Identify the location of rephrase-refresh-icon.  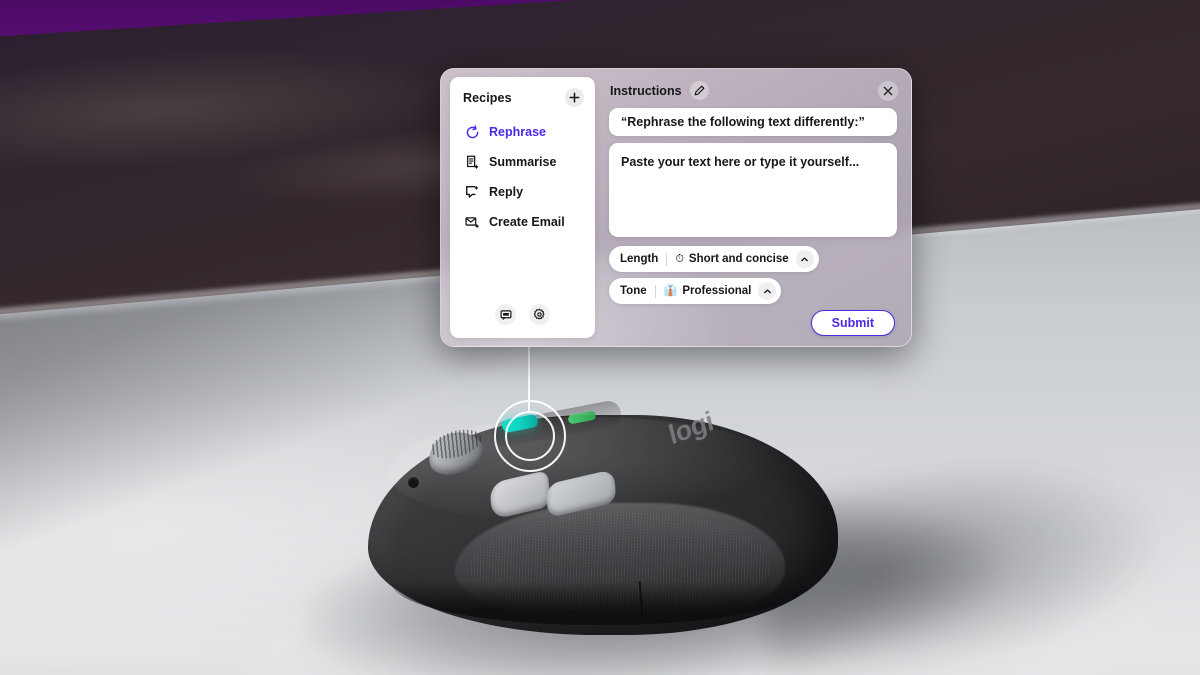
(472, 131).